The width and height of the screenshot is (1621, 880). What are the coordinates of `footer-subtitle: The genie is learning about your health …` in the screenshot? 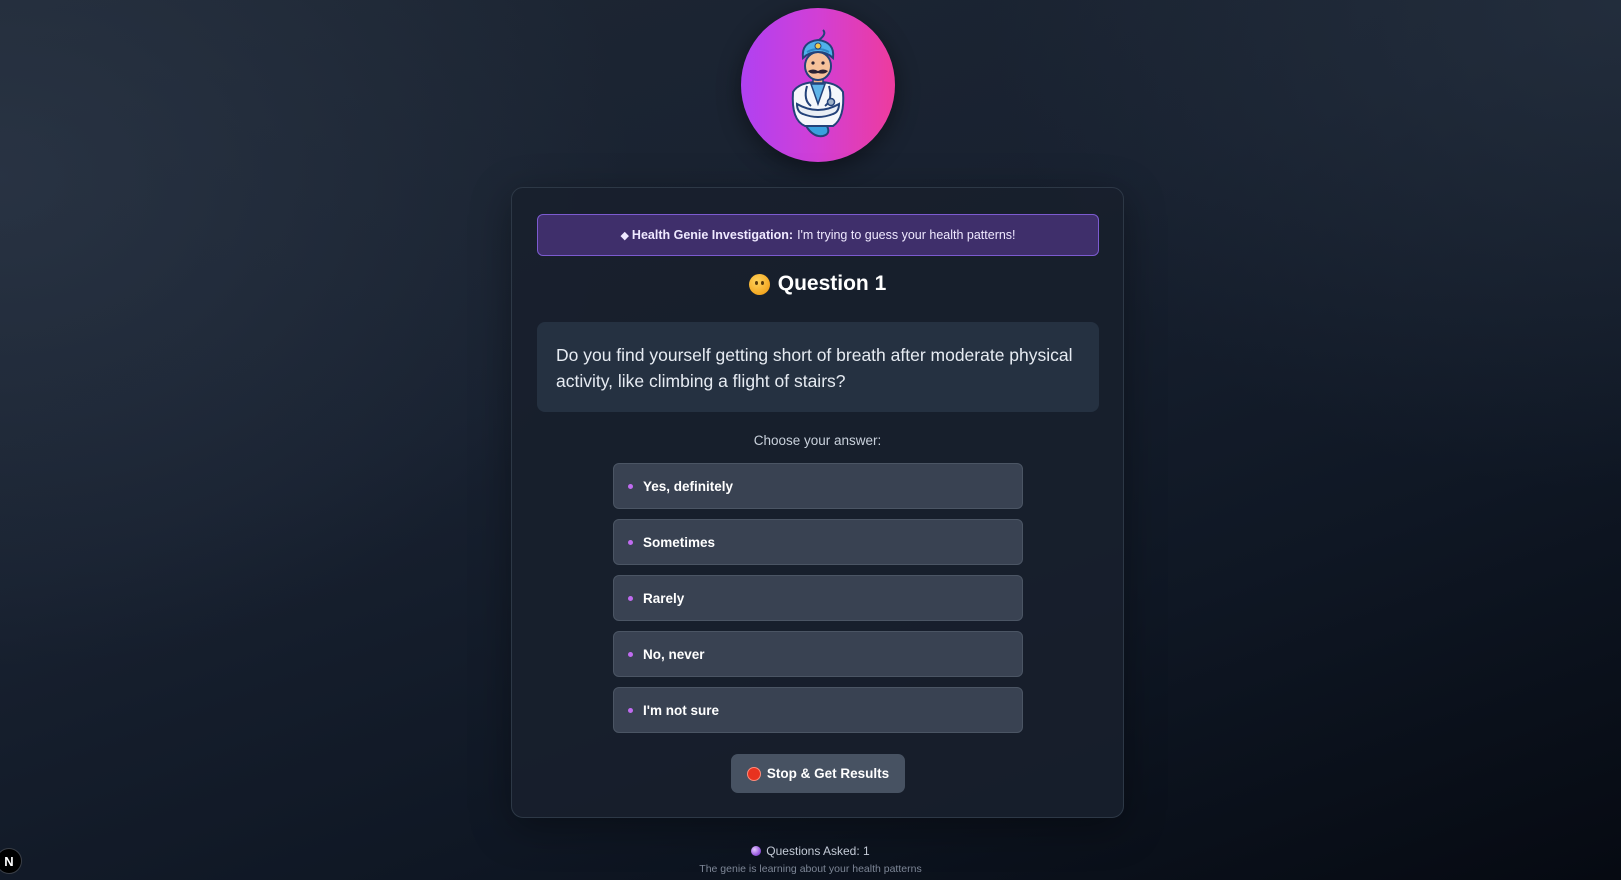 It's located at (810, 869).